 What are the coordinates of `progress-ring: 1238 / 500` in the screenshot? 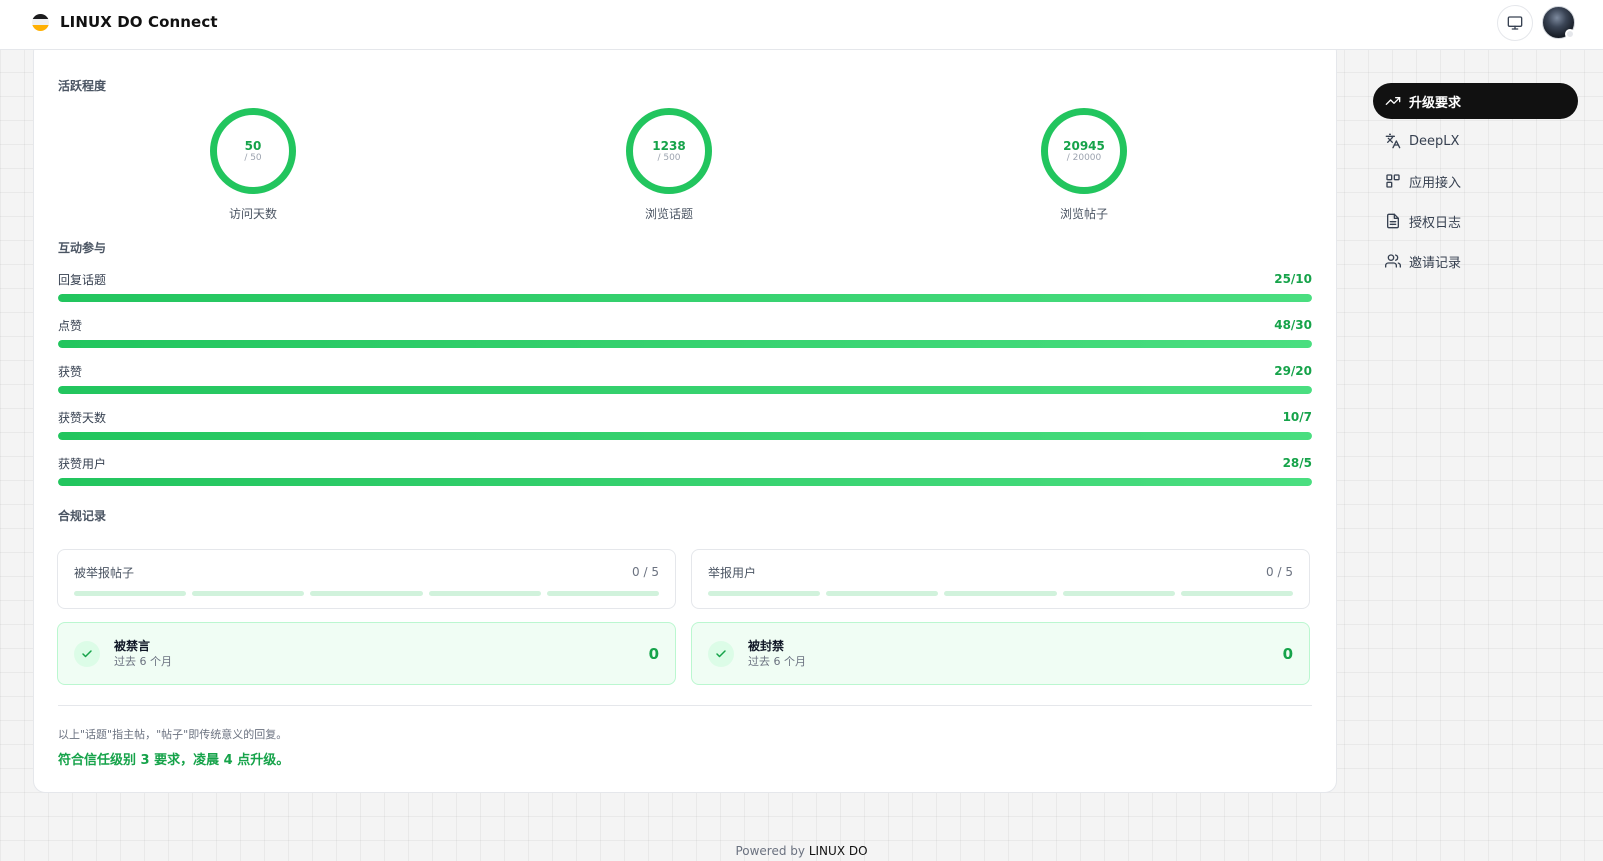 It's located at (669, 151).